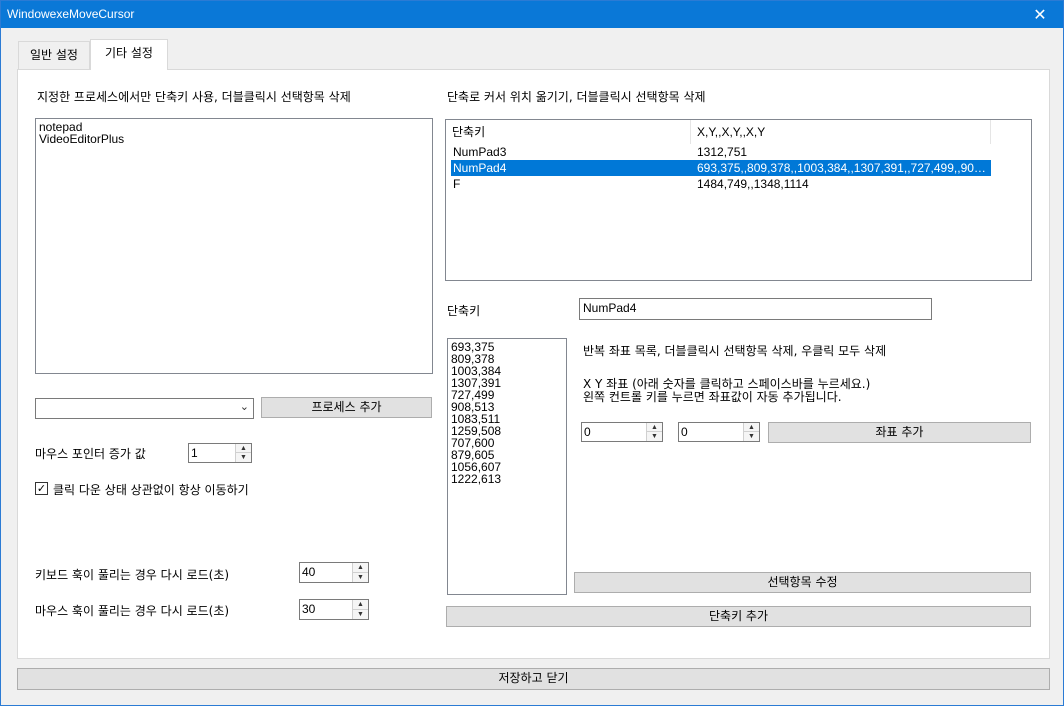 Image resolution: width=1064 pixels, height=706 pixels. Describe the element at coordinates (532, 14) in the screenshot. I see `title-bar: WindowexeMoveCursor ✕` at that location.